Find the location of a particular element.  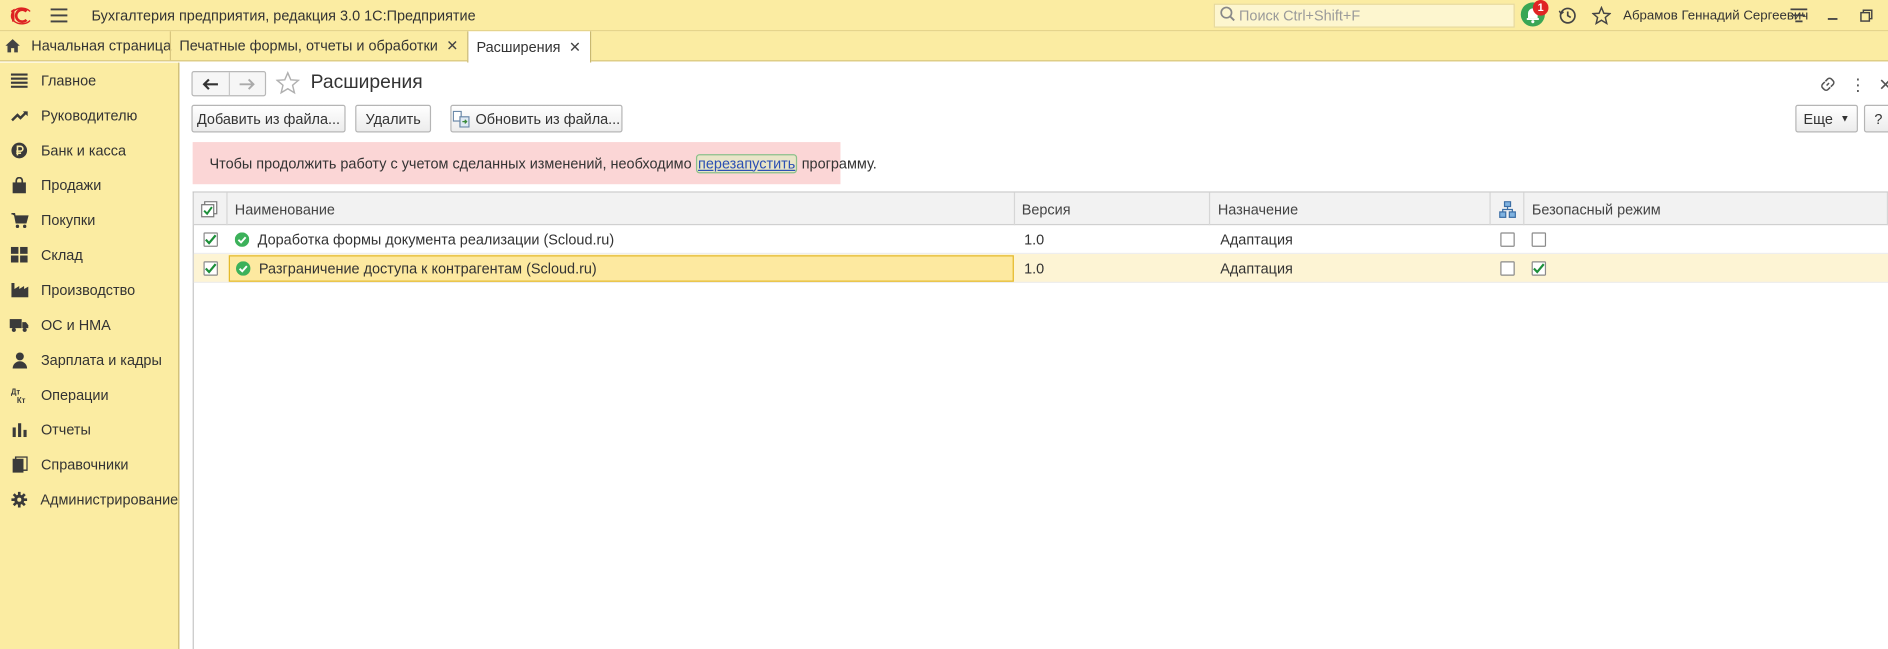

arrow-left-icon is located at coordinates (210, 84).